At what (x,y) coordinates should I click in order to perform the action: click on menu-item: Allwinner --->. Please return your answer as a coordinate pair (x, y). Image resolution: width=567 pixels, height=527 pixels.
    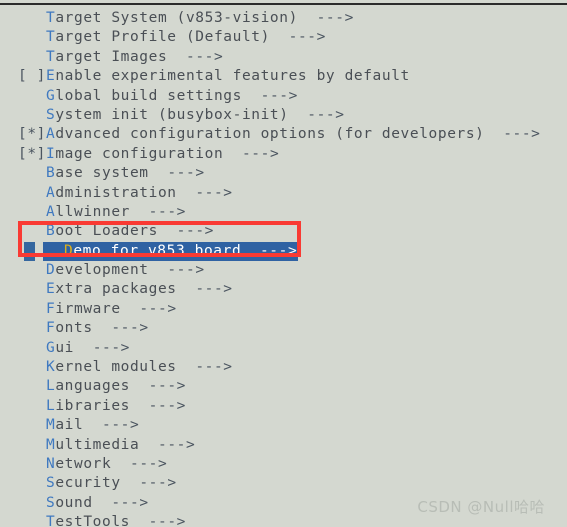
    Looking at the image, I should click on (283, 212).